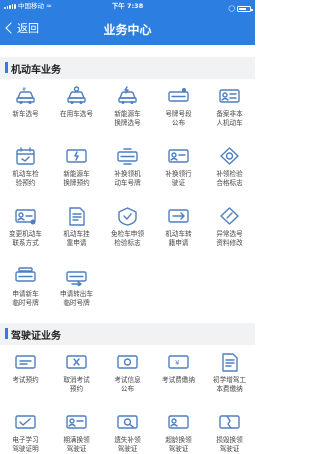 Image resolution: width=320 pixels, height=454 pixels. Describe the element at coordinates (229, 422) in the screenshot. I see `damaged-license-icon` at that location.